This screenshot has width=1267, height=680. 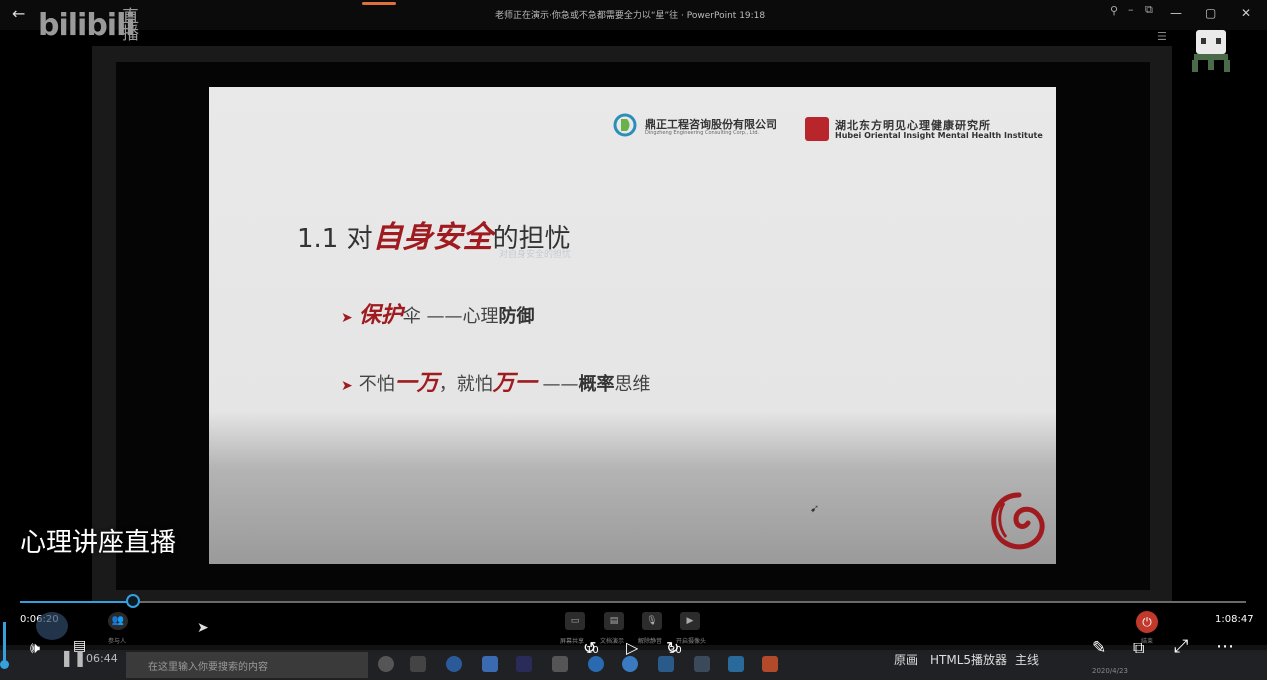 What do you see at coordinates (1225, 646) in the screenshot?
I see `more-icon: ⋯` at bounding box center [1225, 646].